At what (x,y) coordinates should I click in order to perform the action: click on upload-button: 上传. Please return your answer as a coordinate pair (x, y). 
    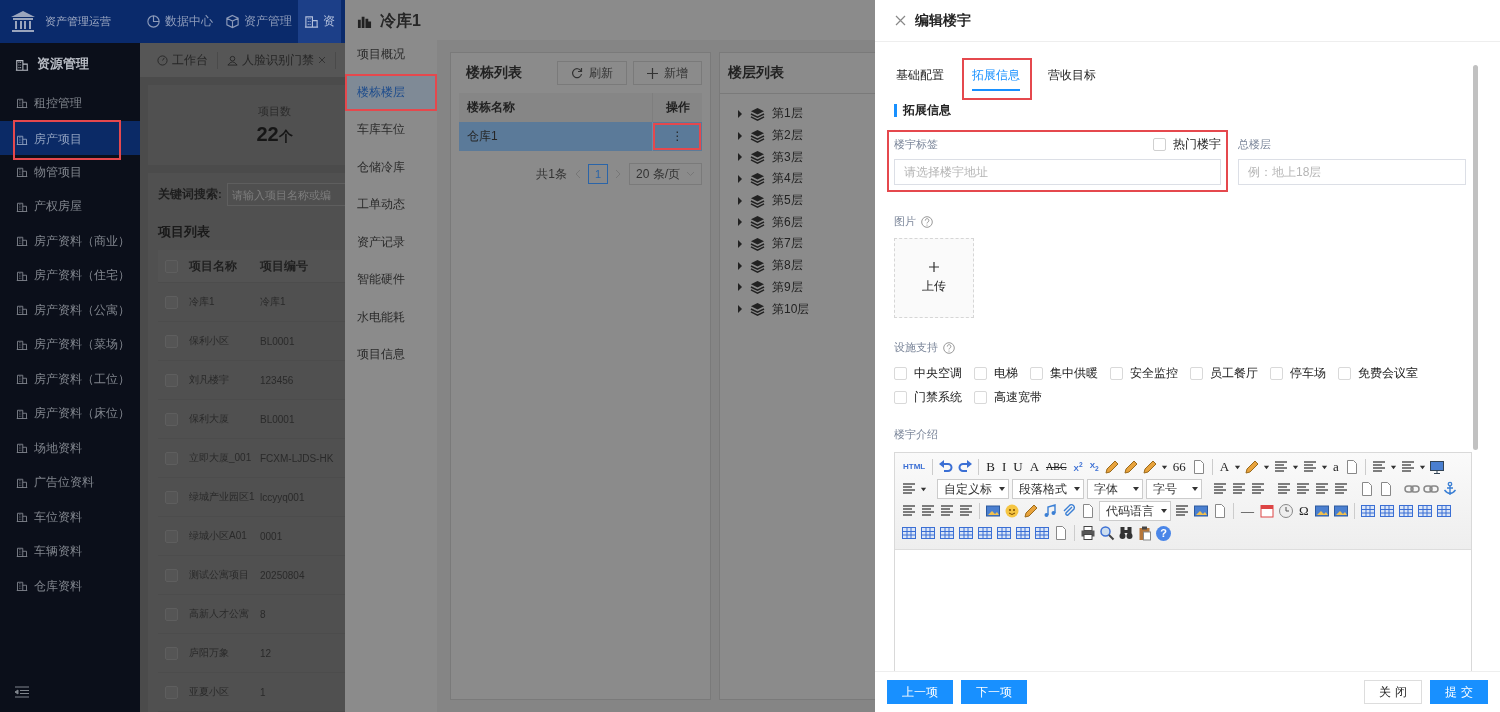
    Looking at the image, I should click on (934, 278).